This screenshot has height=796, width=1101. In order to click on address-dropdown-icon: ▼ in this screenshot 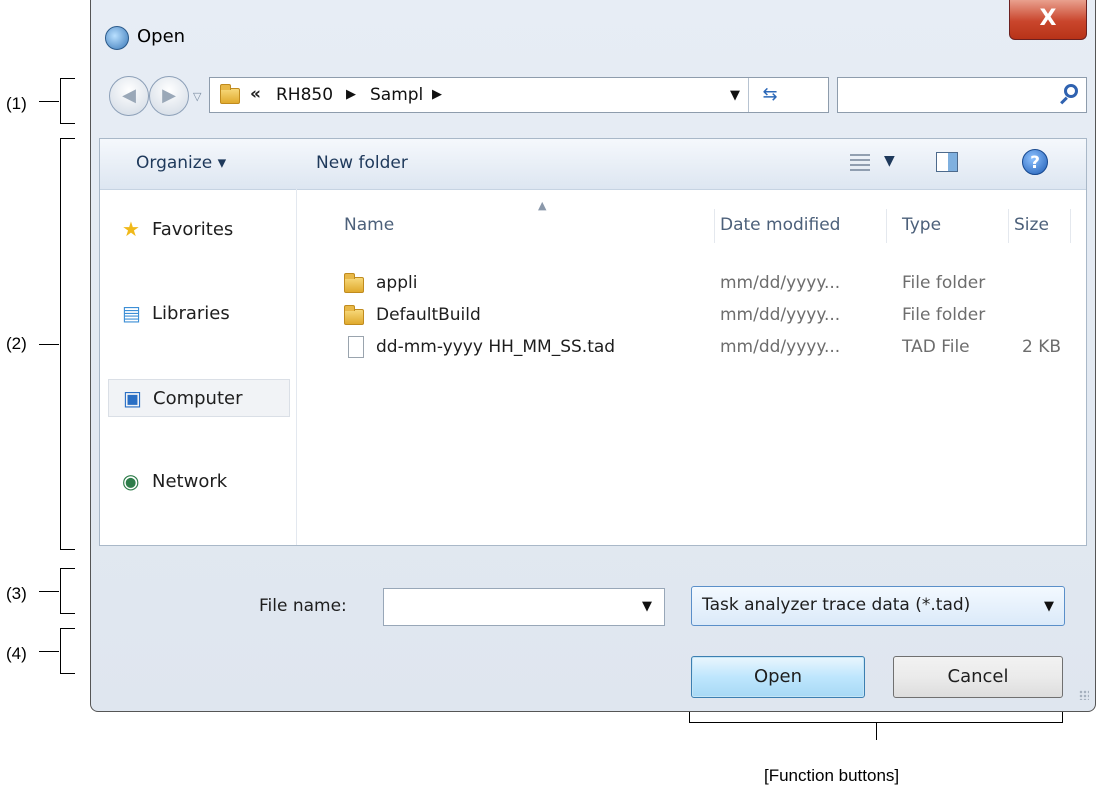, I will do `click(735, 95)`.